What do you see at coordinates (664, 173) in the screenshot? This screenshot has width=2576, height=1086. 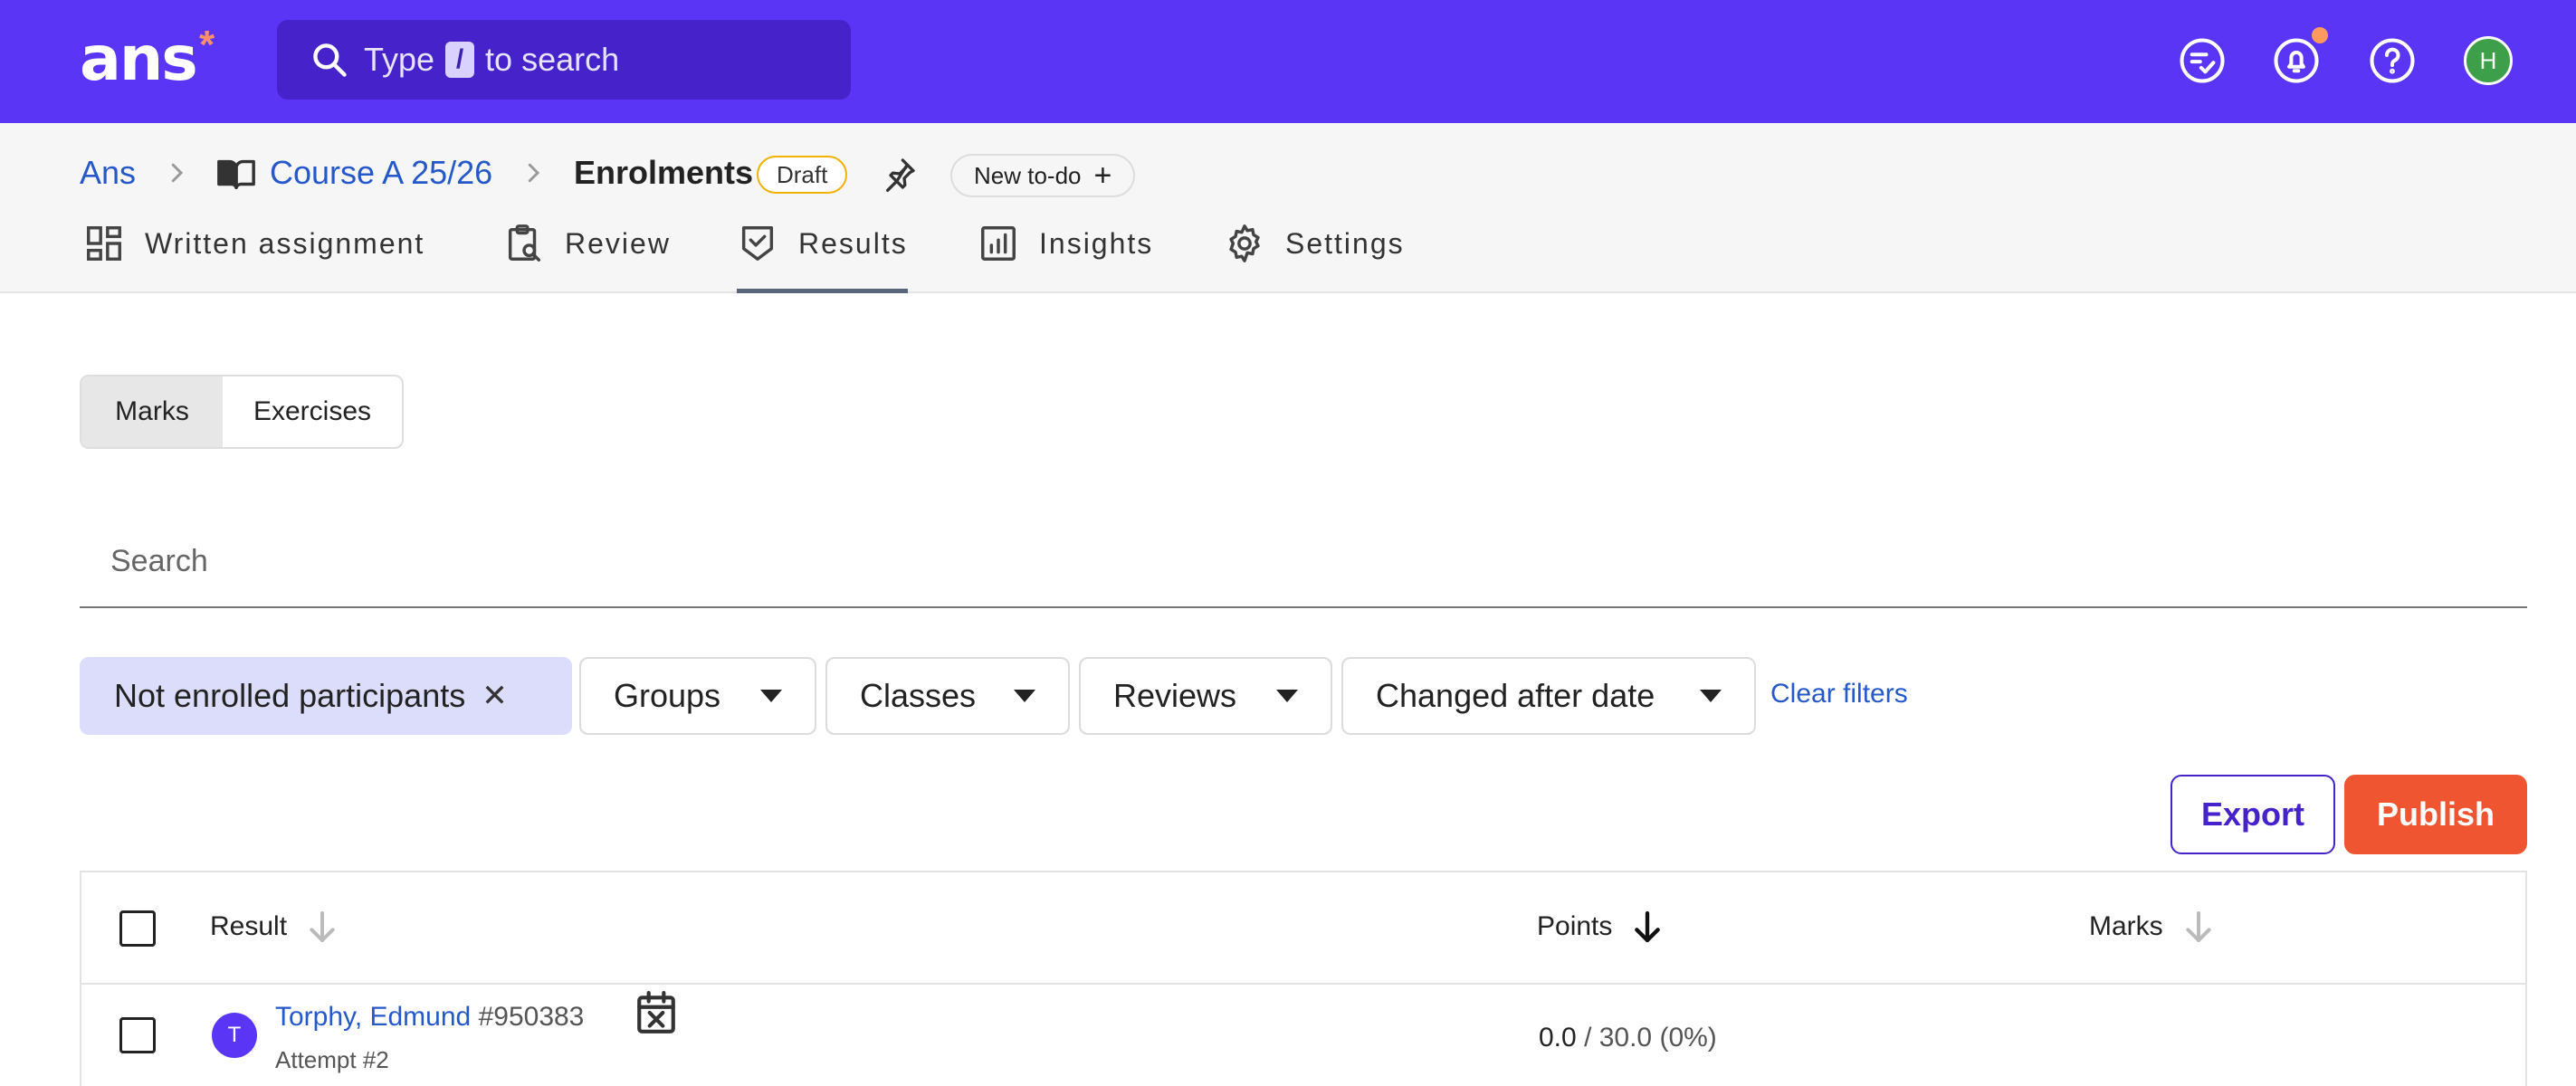 I see `page-title: Enrolments` at bounding box center [664, 173].